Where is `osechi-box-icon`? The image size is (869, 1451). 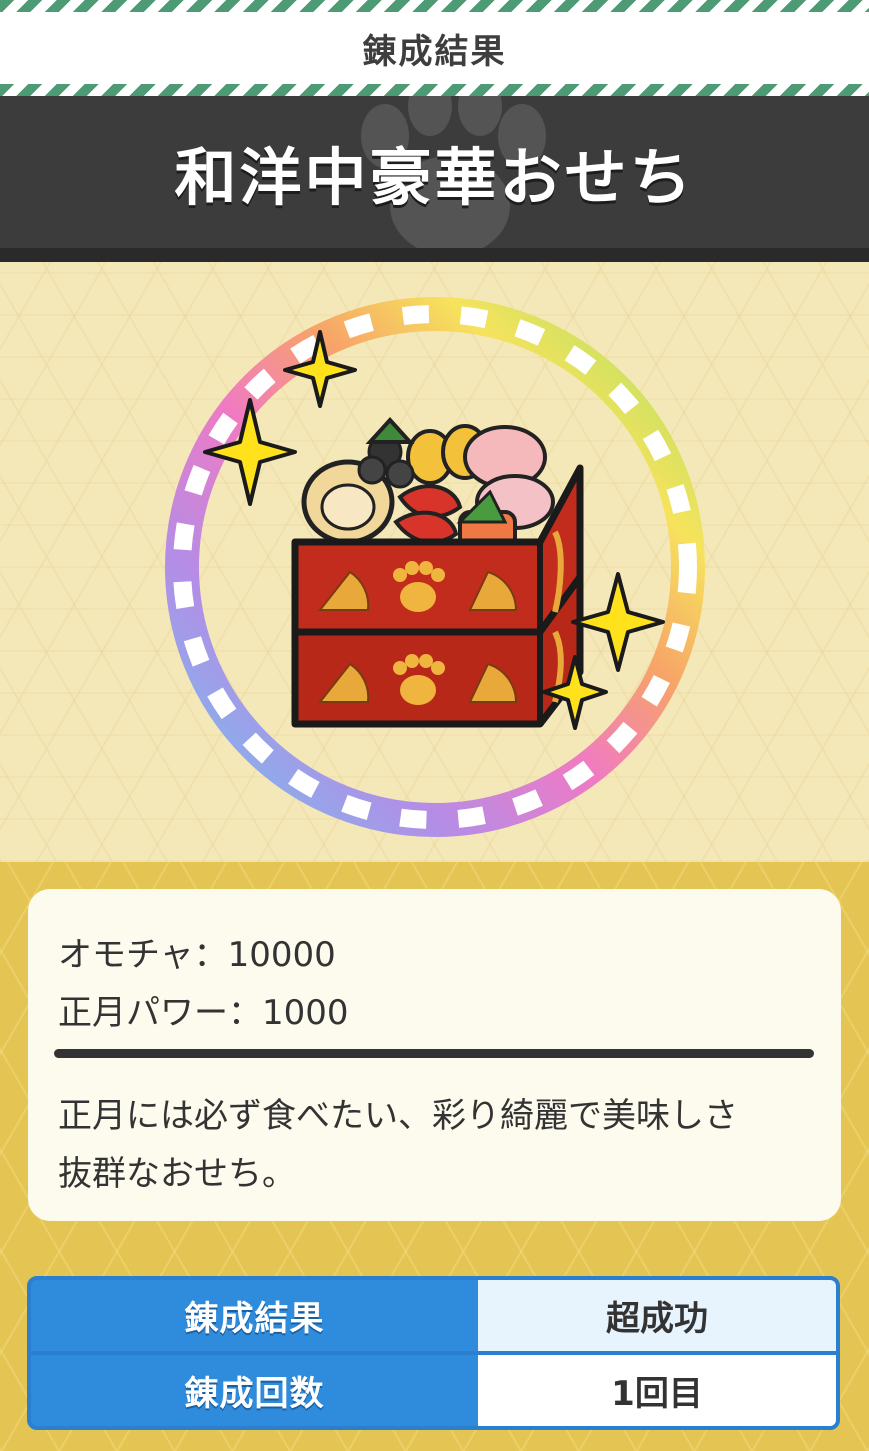 osechi-box-icon is located at coordinates (437, 572).